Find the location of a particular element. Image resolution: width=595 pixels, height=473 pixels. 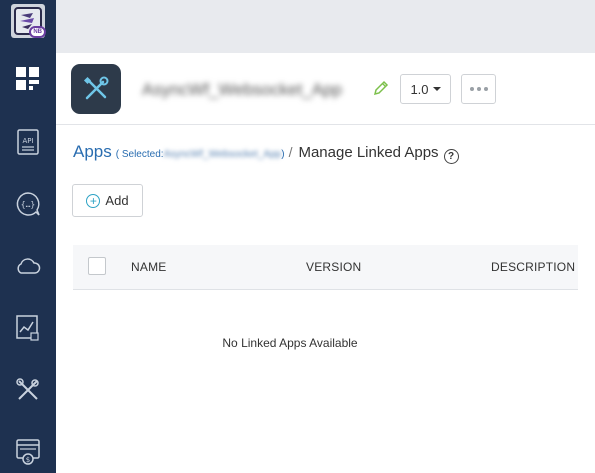

cloud-icon is located at coordinates (29, 266).